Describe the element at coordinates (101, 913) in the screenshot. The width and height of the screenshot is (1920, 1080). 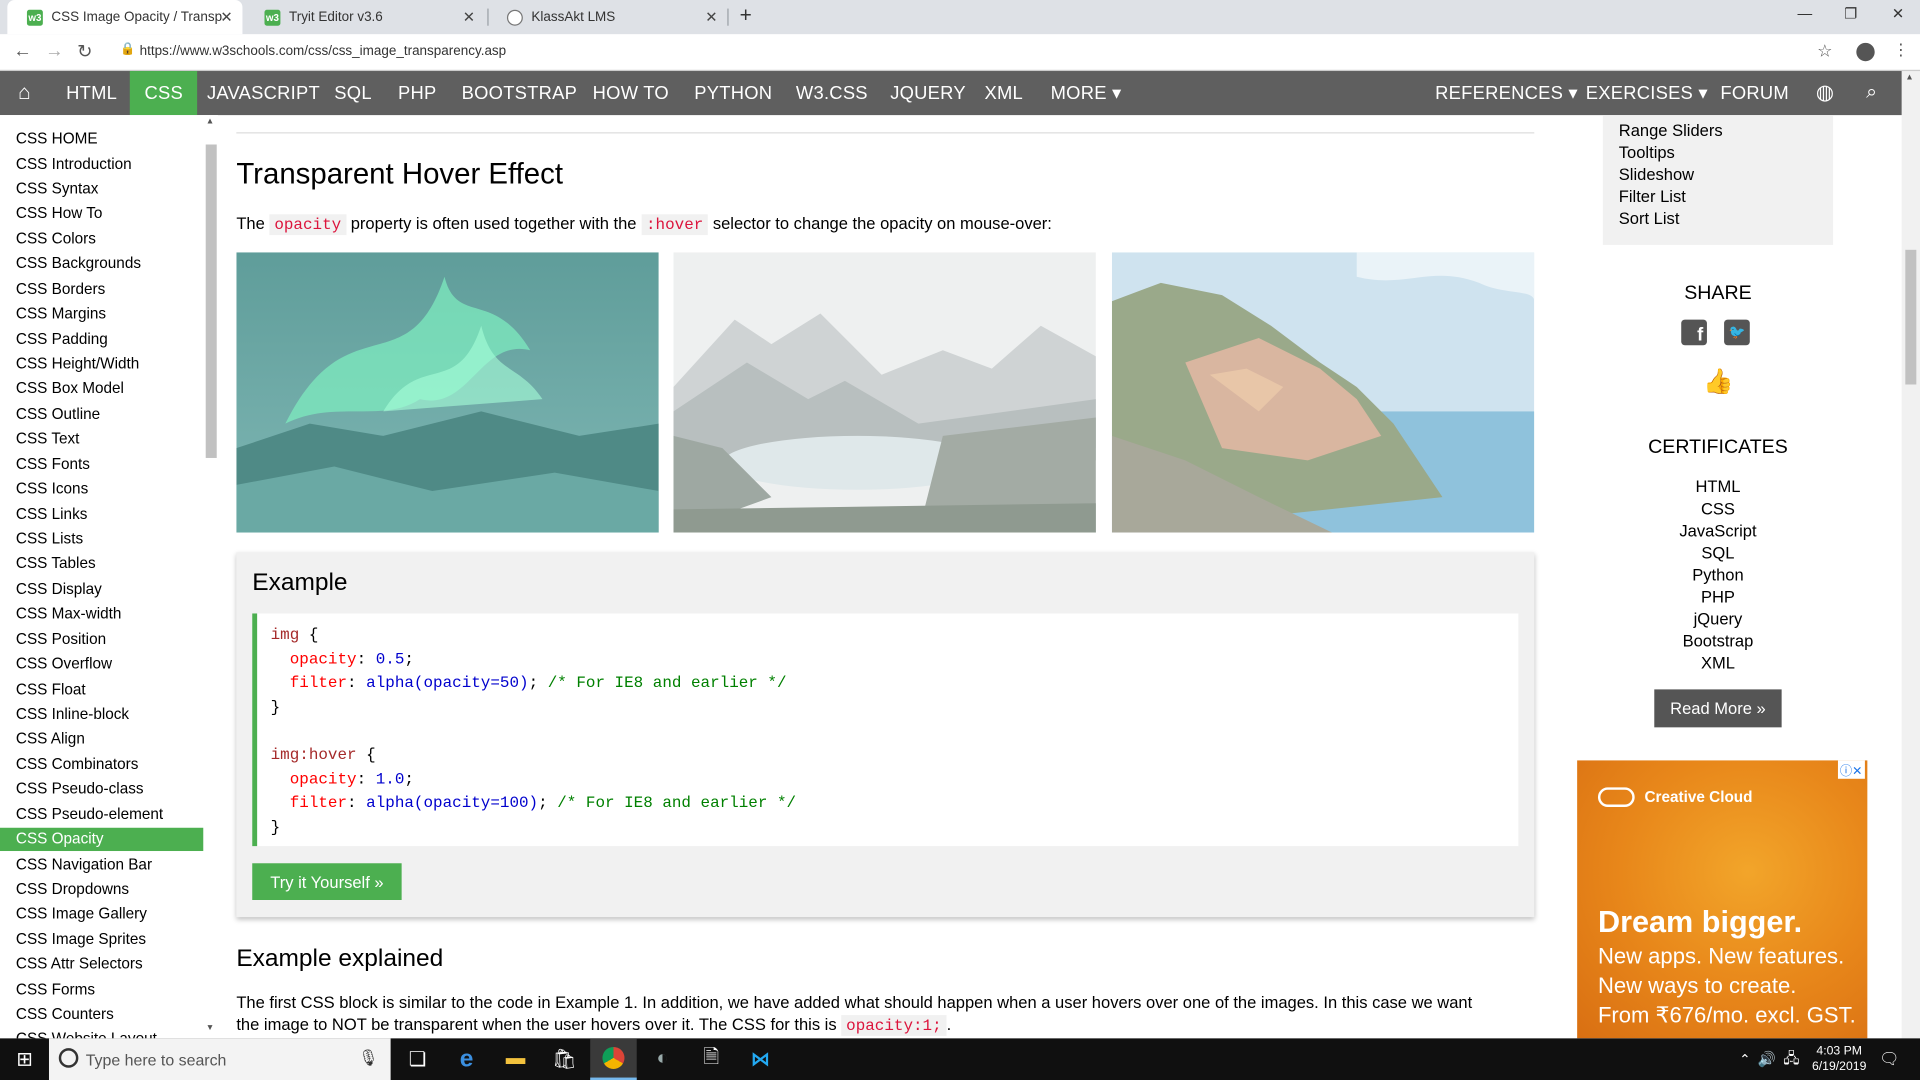
I see `sidebar-item: CSS Image Gallery` at that location.